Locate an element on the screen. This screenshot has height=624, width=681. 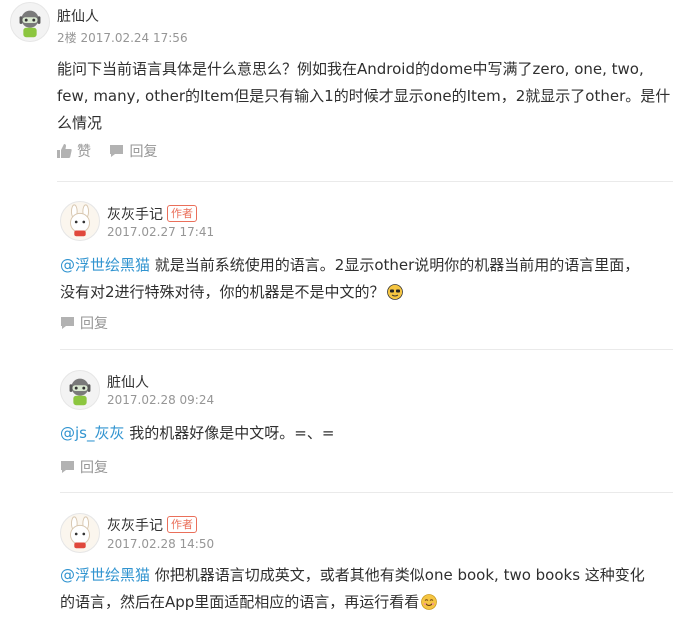
reply-line: 没有对2进行特殊对待，你的机器是不是中文的？ is located at coordinates (367, 292).